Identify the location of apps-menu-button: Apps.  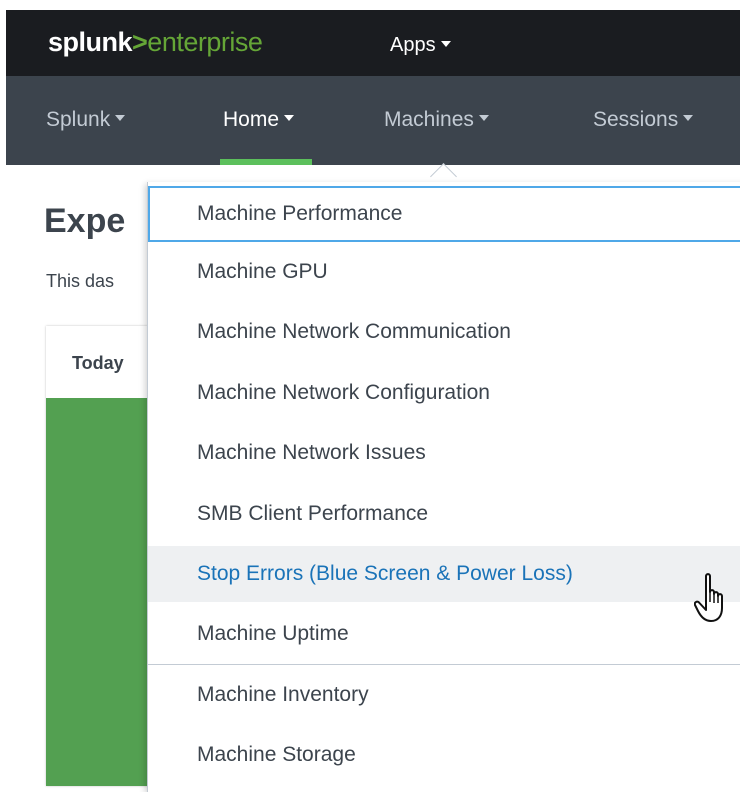
(420, 45).